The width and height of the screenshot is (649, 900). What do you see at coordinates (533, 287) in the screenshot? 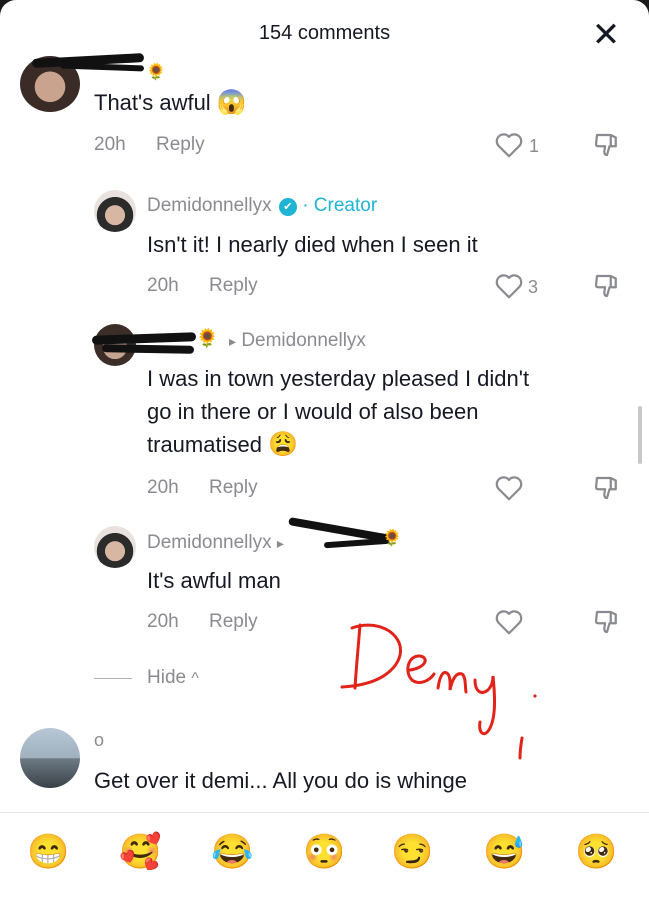
I see `like-count: 3` at bounding box center [533, 287].